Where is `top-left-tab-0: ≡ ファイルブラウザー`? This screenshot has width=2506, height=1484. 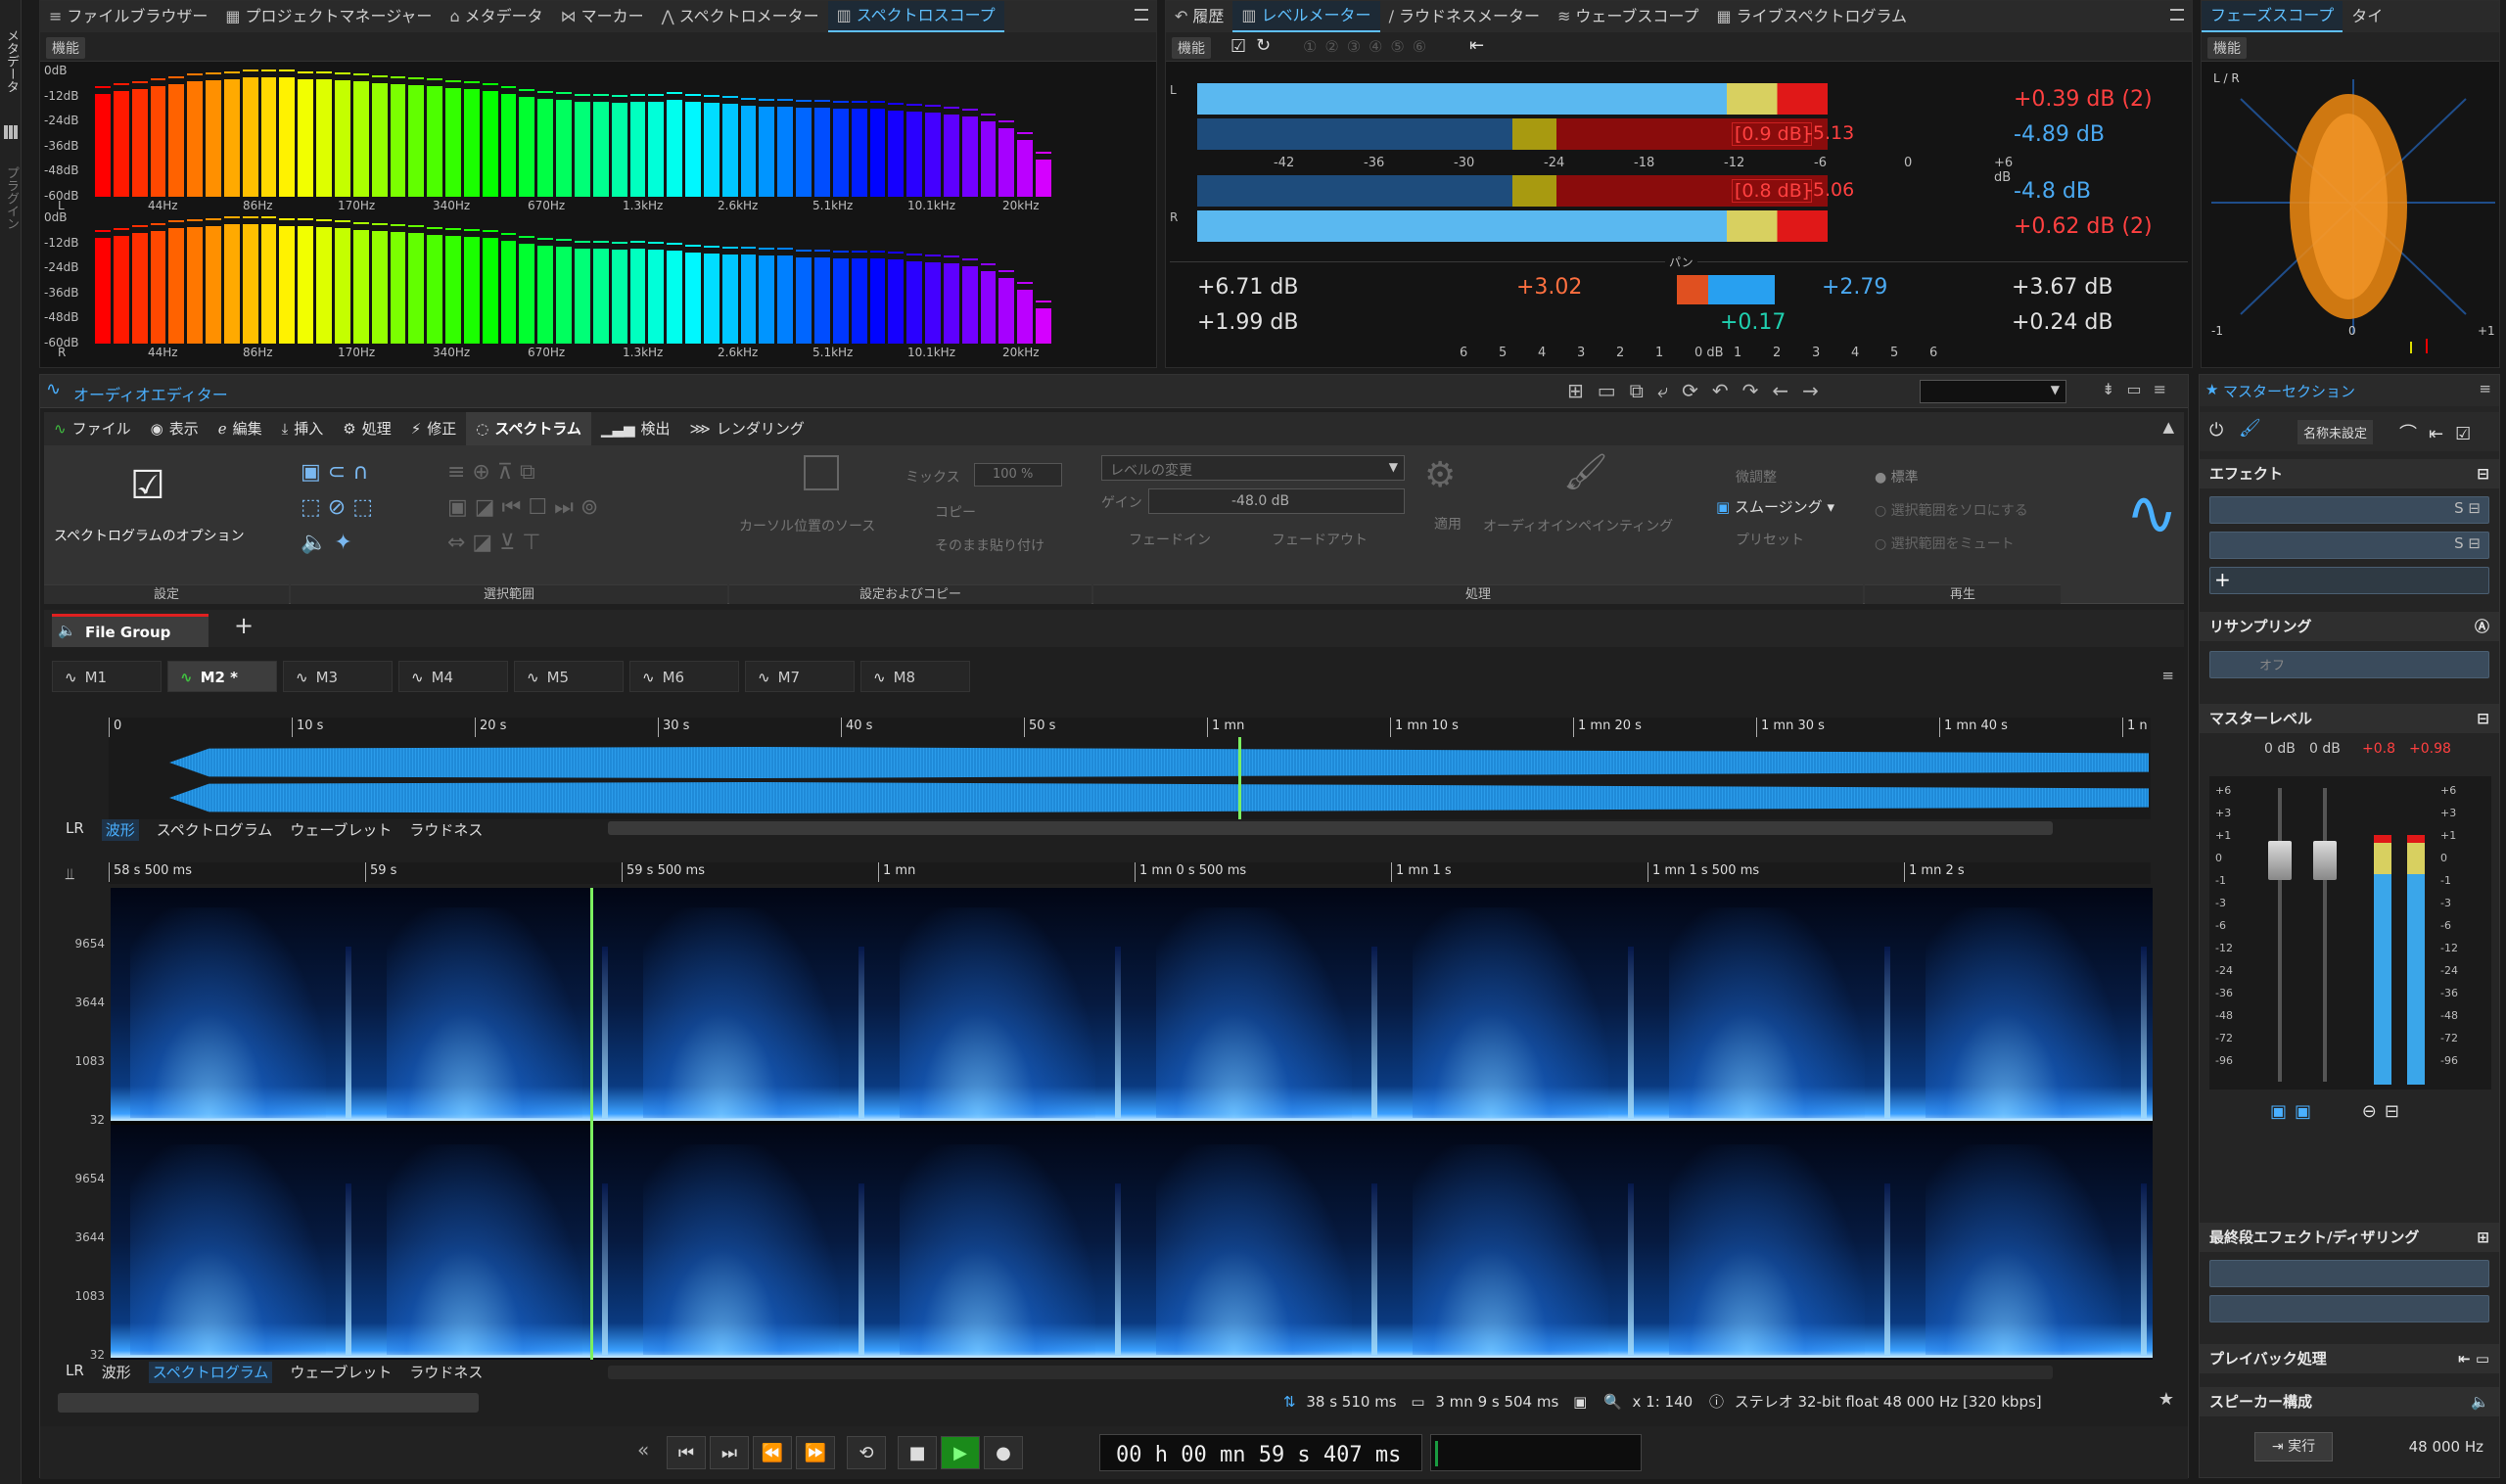
top-left-tab-0: ≡ ファイルブラウザー is located at coordinates (128, 16).